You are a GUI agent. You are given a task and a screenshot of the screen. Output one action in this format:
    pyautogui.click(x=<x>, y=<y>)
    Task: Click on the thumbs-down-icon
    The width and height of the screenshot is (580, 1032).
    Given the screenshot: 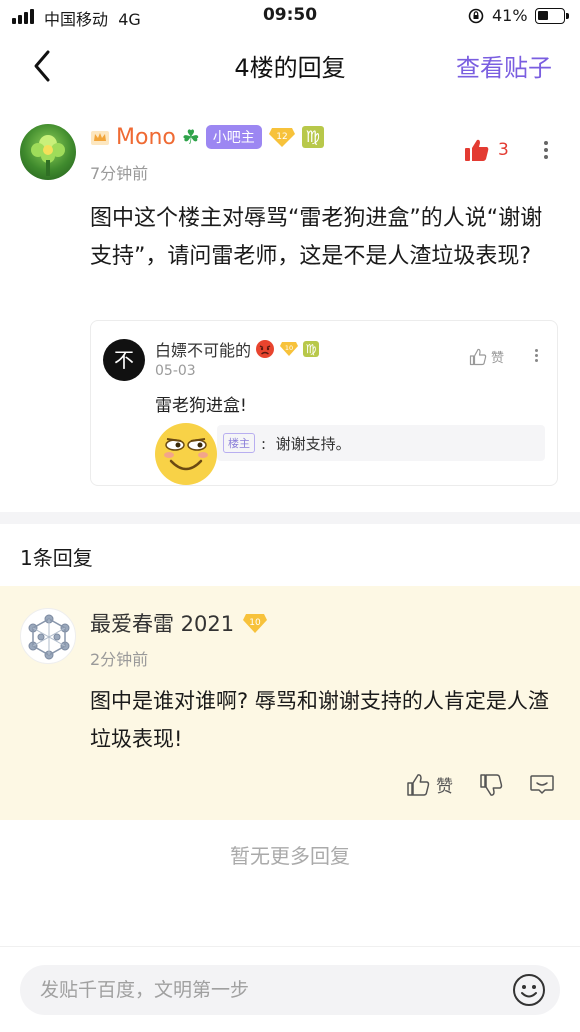 What is the action you would take?
    pyautogui.click(x=491, y=785)
    